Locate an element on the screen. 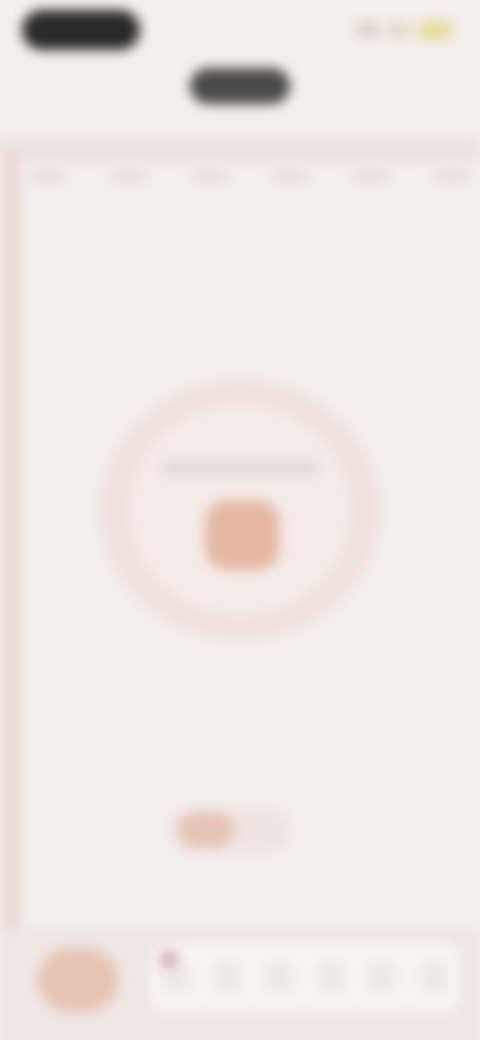  signal-icon is located at coordinates (368, 30).